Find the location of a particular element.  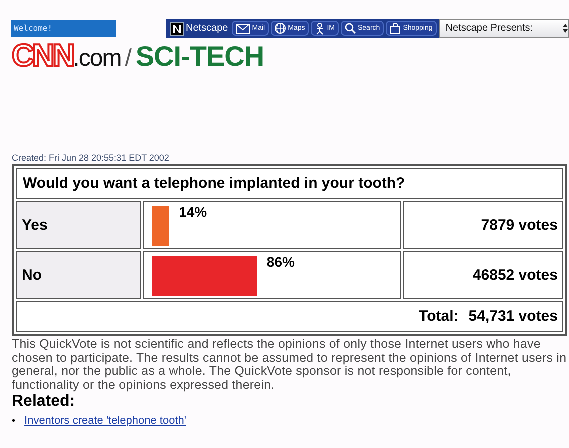

person-icon is located at coordinates (320, 28).